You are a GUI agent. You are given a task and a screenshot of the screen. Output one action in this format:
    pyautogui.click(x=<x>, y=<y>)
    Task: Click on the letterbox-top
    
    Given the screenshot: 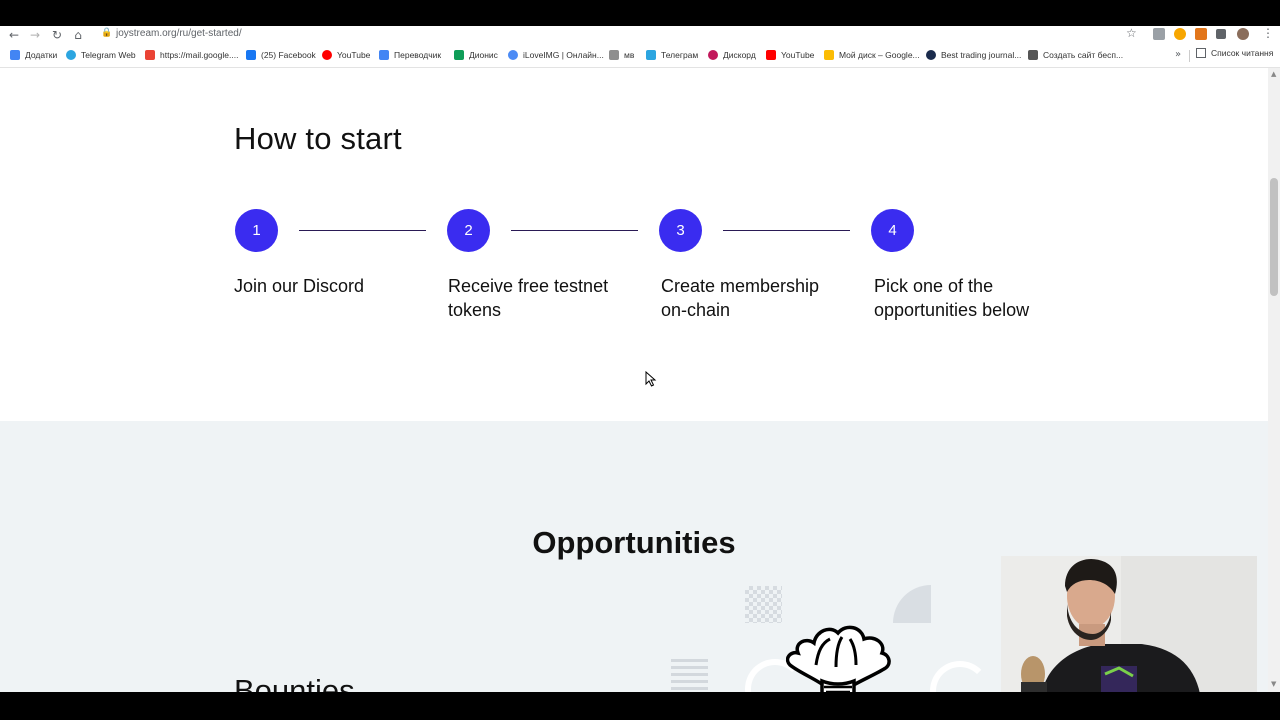 What is the action you would take?
    pyautogui.click(x=640, y=13)
    